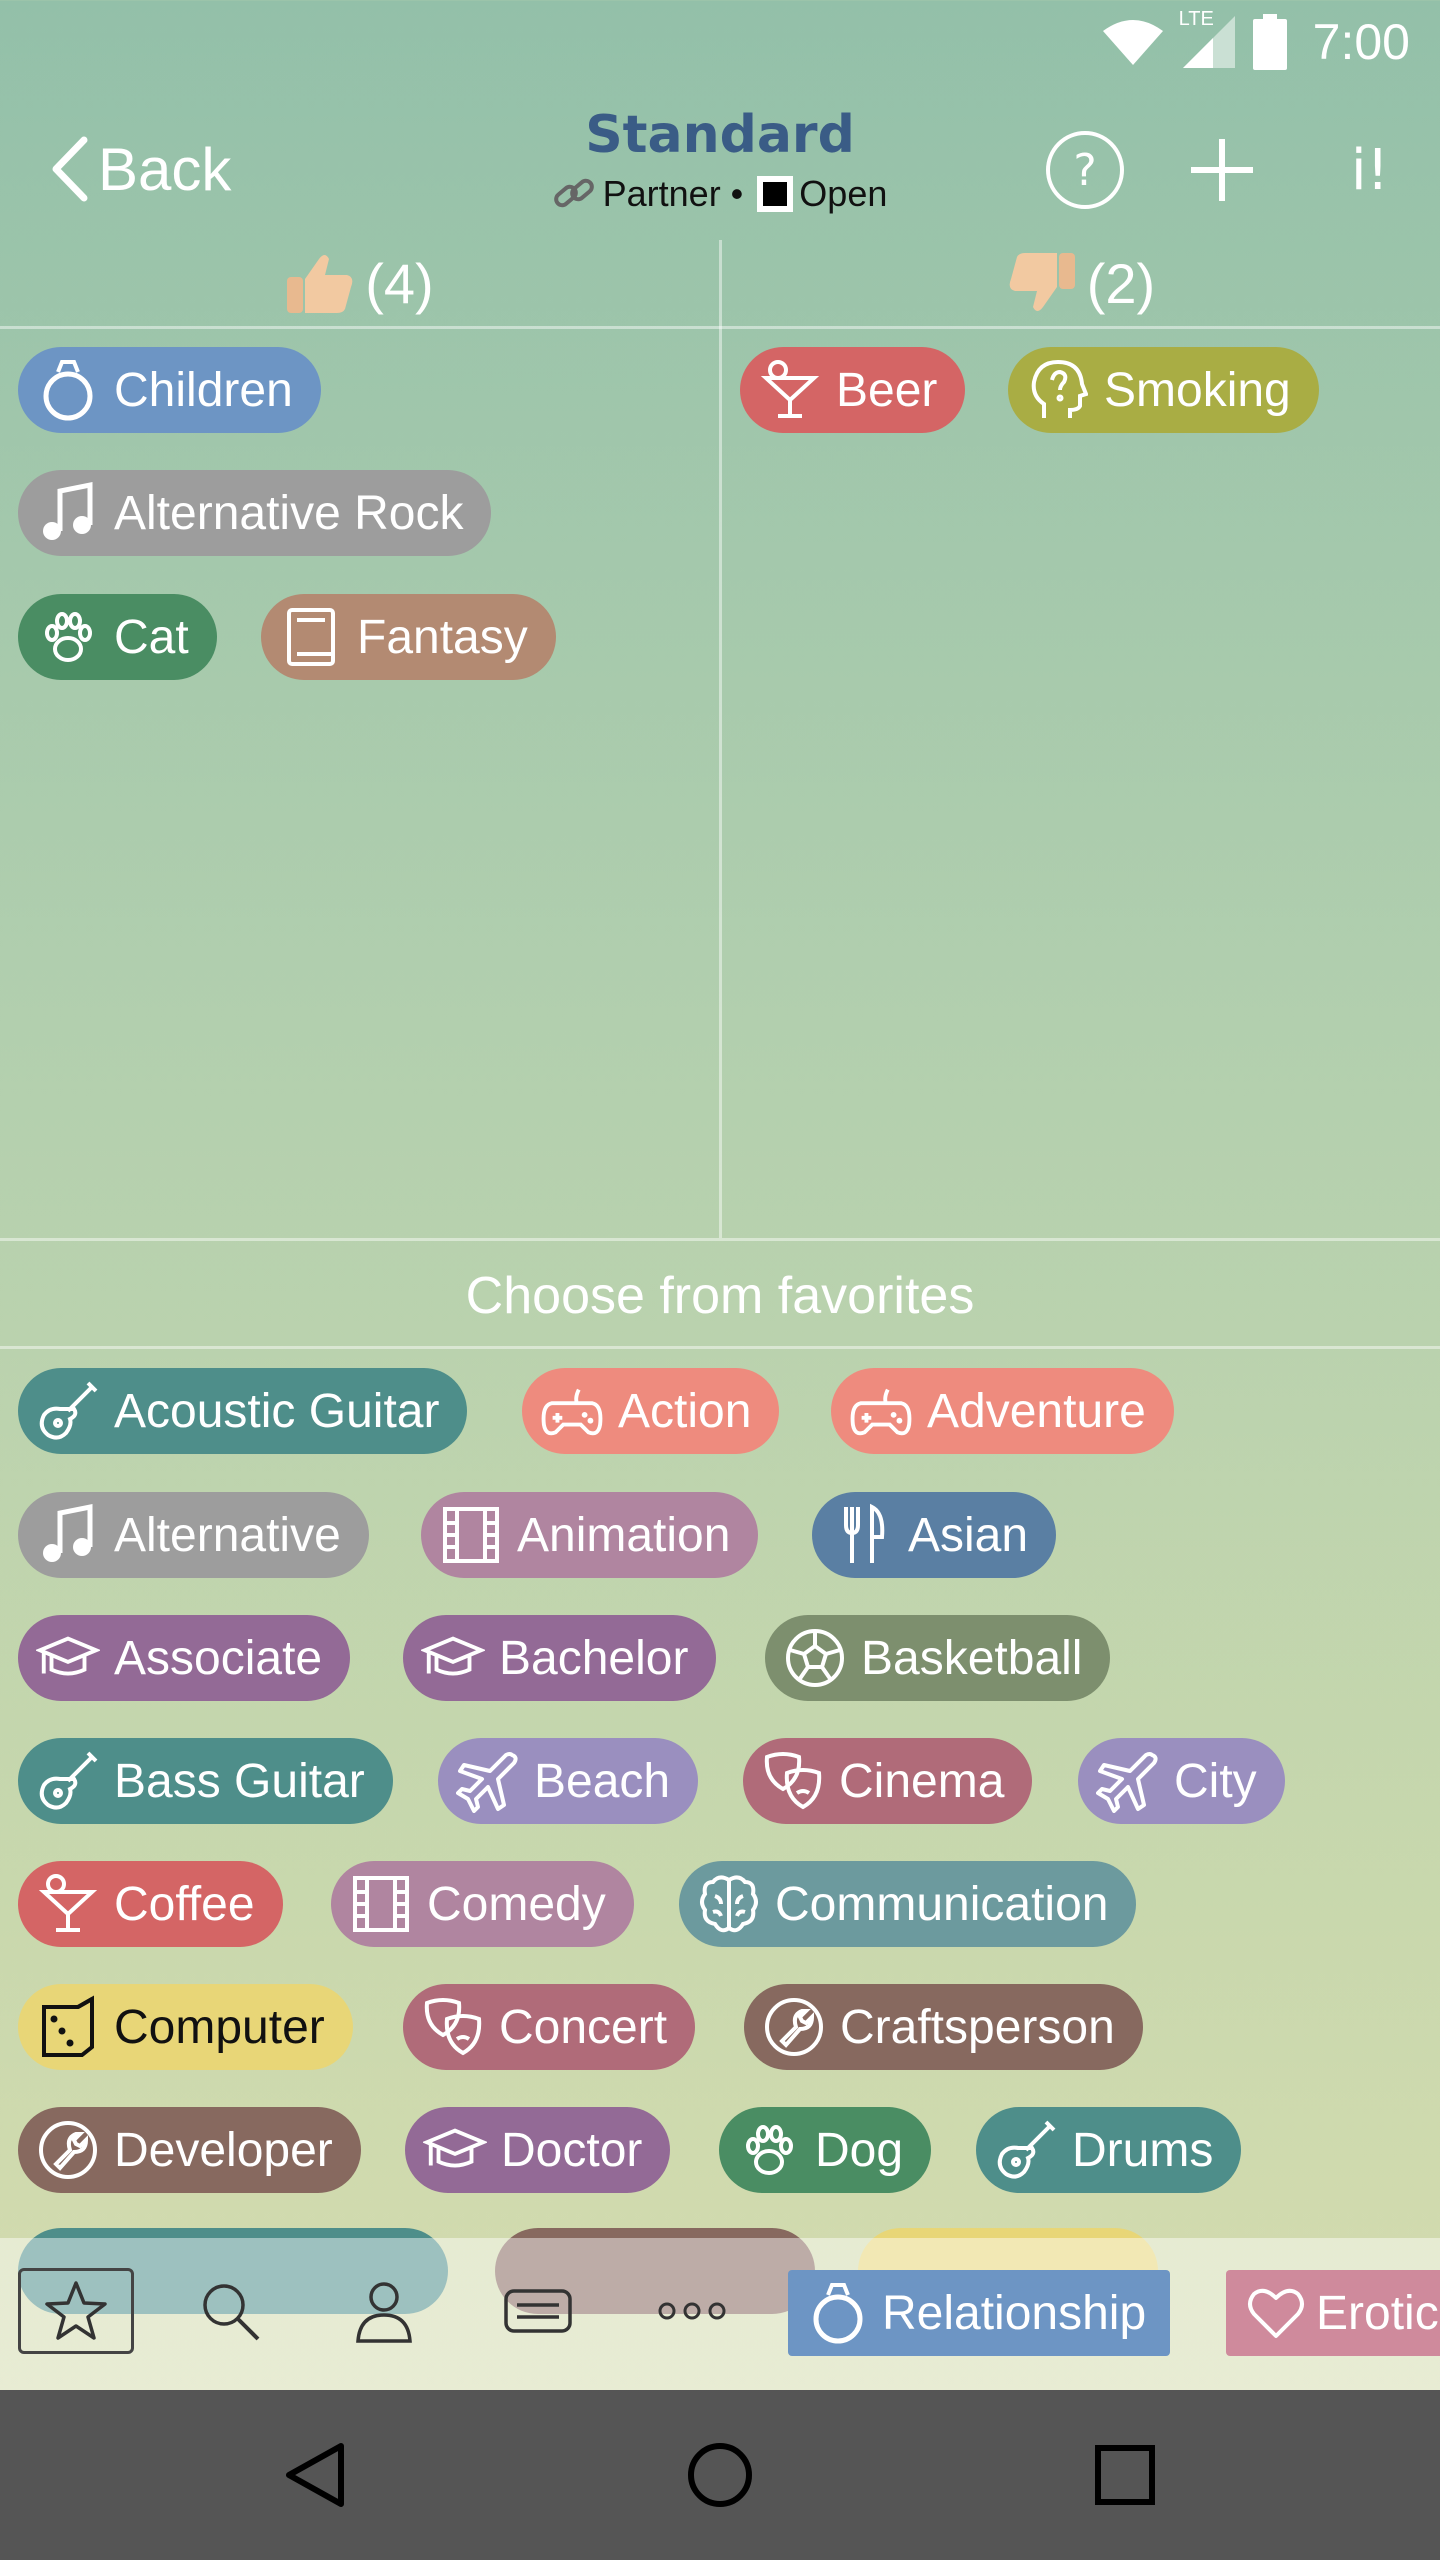 The image size is (1440, 2560). I want to click on category-relationship: Relationship, so click(979, 2313).